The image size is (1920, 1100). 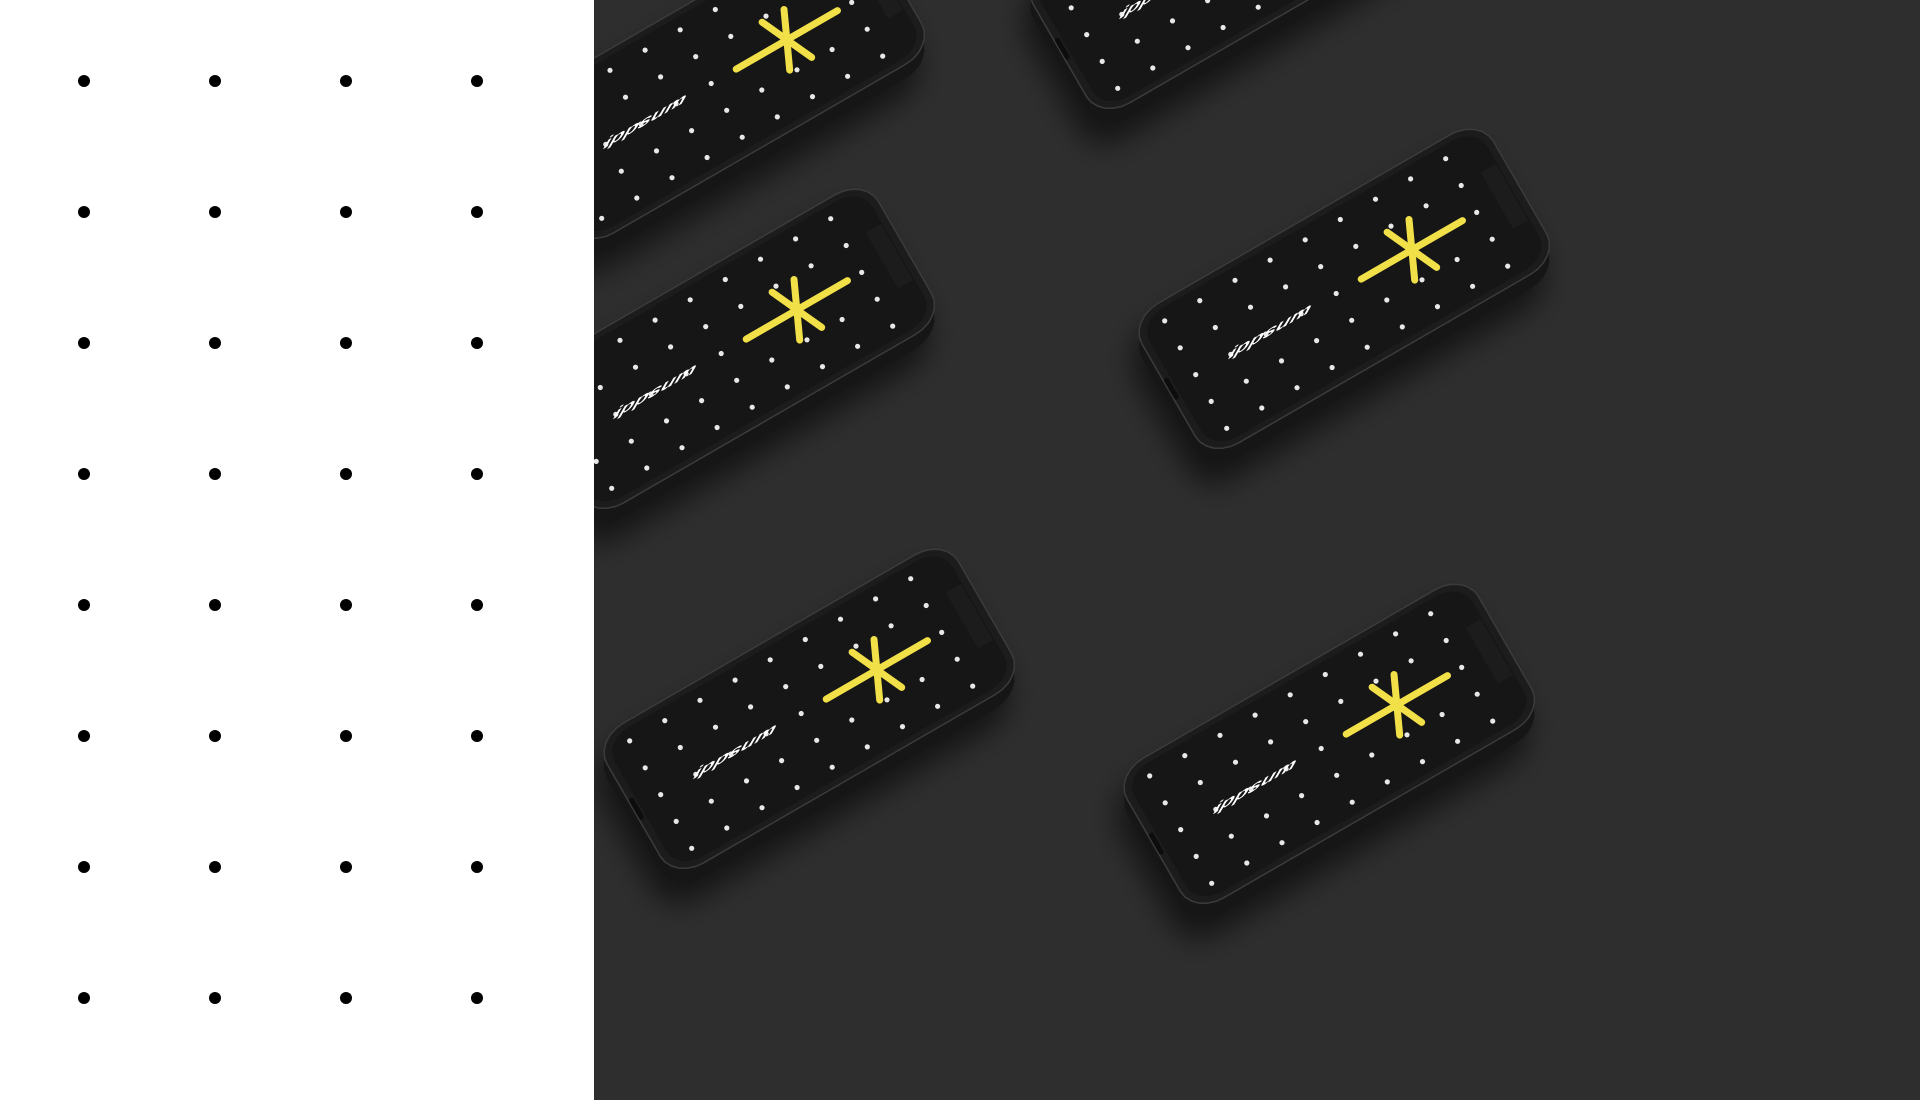 I want to click on phone-middle-right: ippsum, so click(x=1344, y=295).